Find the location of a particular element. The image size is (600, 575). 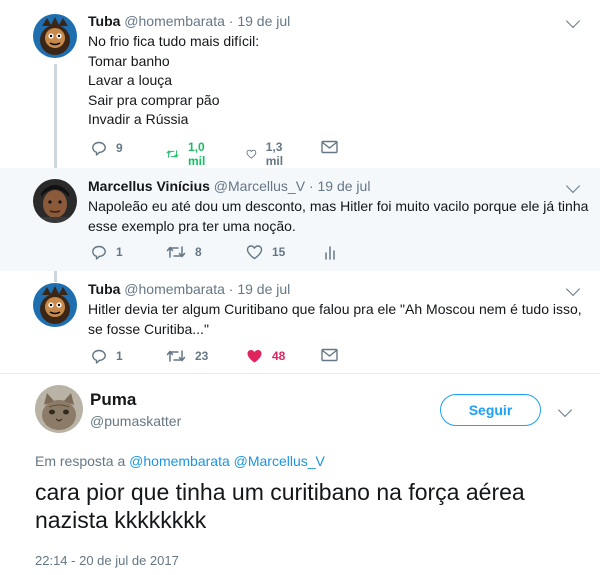

retweet-count: 8 is located at coordinates (198, 252).